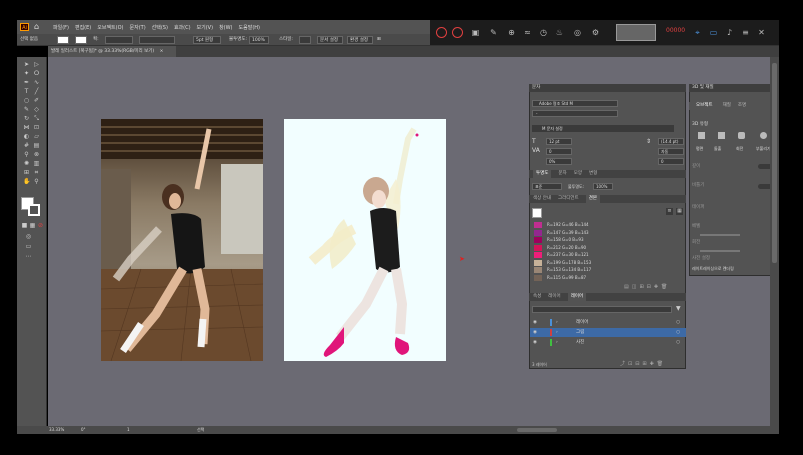  I want to click on revolve-icon, so click(741, 135).